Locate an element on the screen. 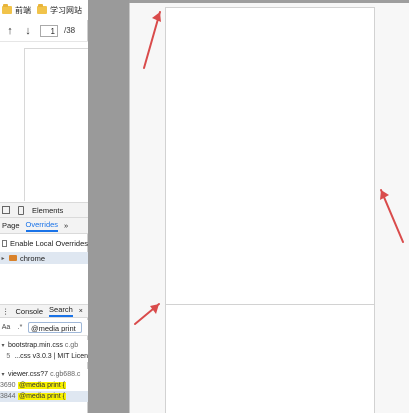 Image resolution: width=409 pixels, height=413 pixels. bookmark-folder-learning-sites: 学习网站 is located at coordinates (59, 10).